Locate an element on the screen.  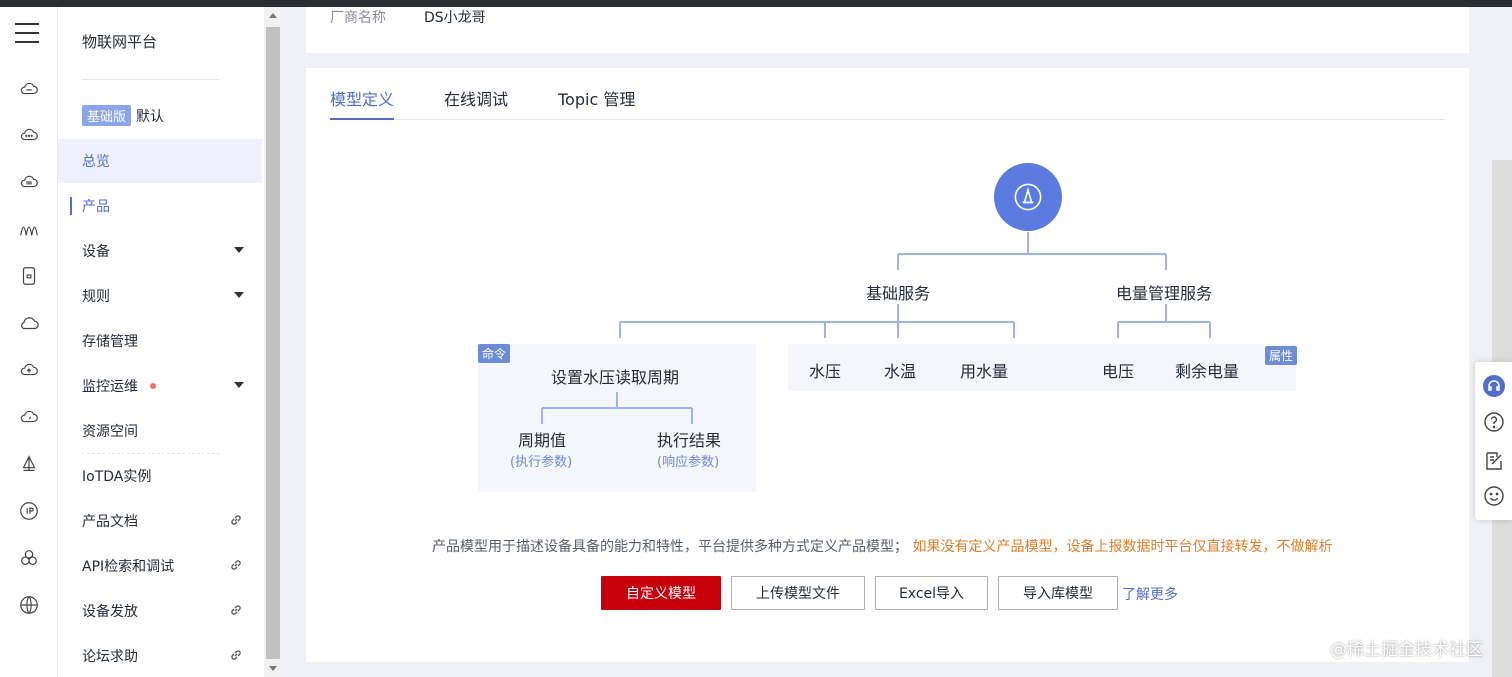
sidebar-item-label: API检索和调试 is located at coordinates (128, 567).